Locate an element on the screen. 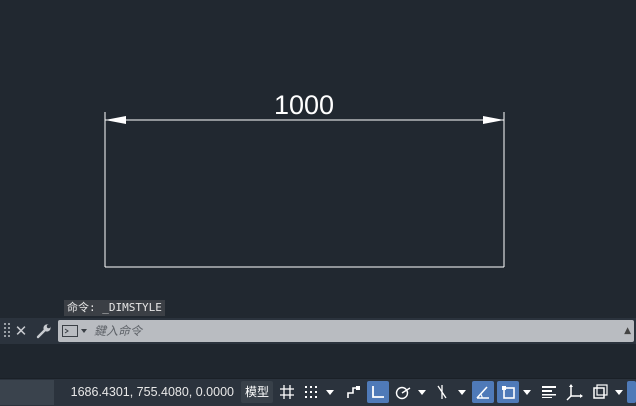 Image resolution: width=636 pixels, height=406 pixels. snap-dots is located at coordinates (311, 392).